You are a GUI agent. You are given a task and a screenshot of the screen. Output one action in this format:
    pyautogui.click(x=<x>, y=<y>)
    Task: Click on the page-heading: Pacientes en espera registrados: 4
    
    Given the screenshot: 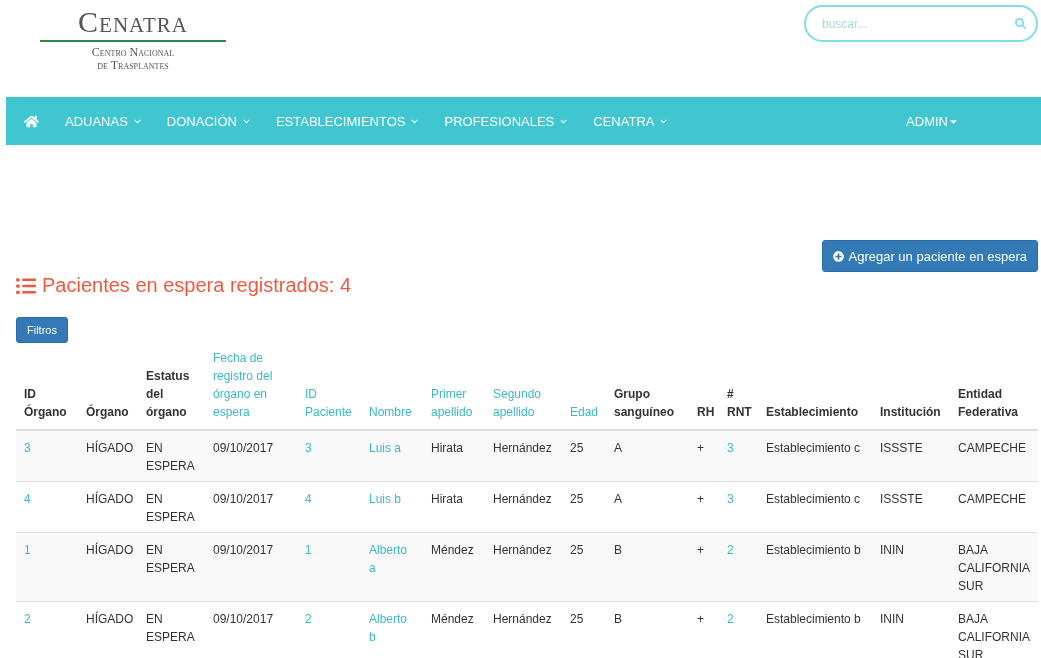 What is the action you would take?
    pyautogui.click(x=527, y=285)
    